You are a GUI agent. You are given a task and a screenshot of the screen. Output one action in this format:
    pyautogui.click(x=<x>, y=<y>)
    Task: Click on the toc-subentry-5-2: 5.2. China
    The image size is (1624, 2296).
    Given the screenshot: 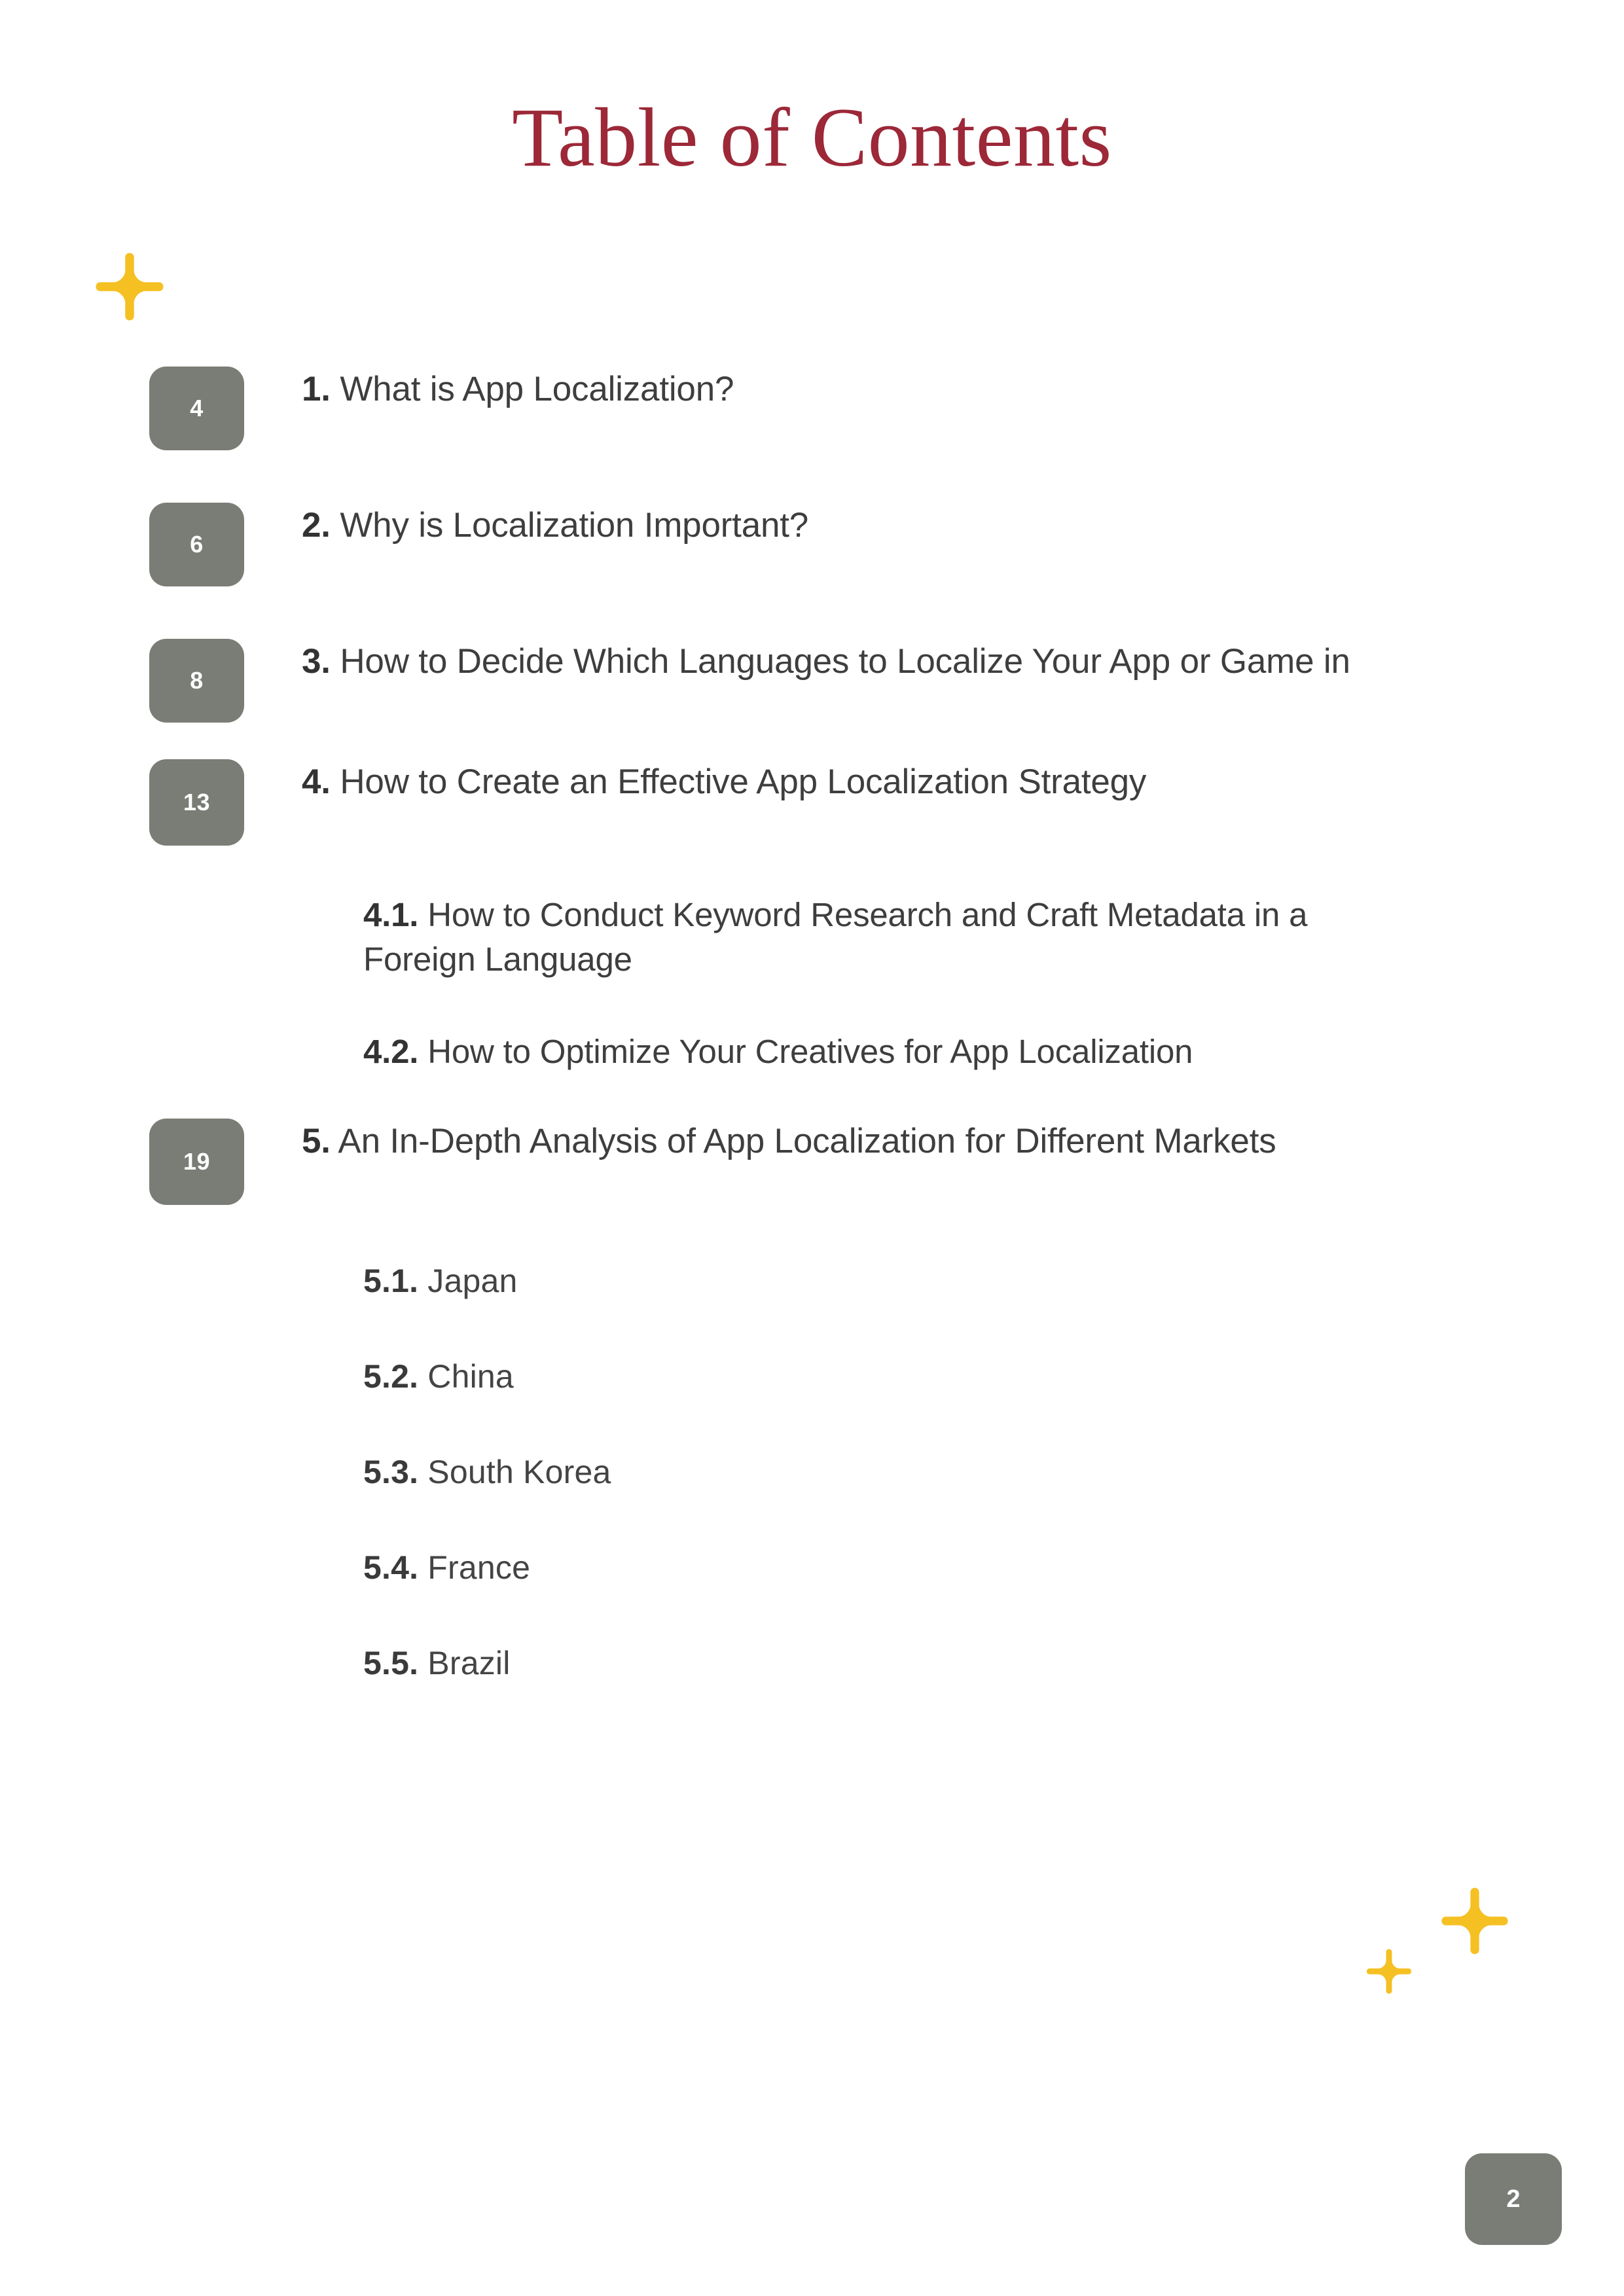 What is the action you would take?
    pyautogui.click(x=812, y=1376)
    